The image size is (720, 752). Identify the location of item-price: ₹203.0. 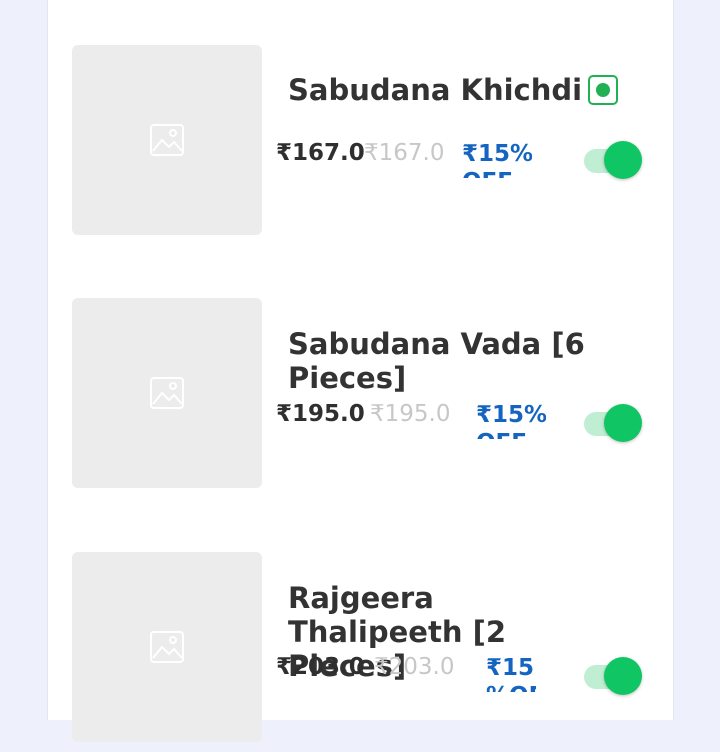
(320, 667).